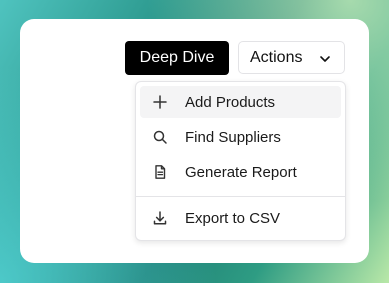 This screenshot has height=283, width=389. I want to click on menu-item-label: Generate Report, so click(241, 172).